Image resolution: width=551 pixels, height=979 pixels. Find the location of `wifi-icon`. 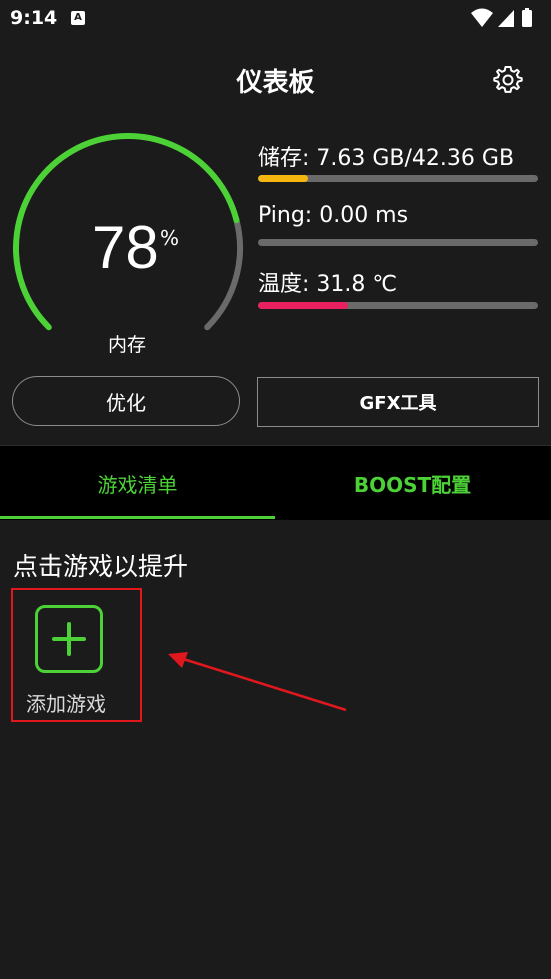

wifi-icon is located at coordinates (482, 17).